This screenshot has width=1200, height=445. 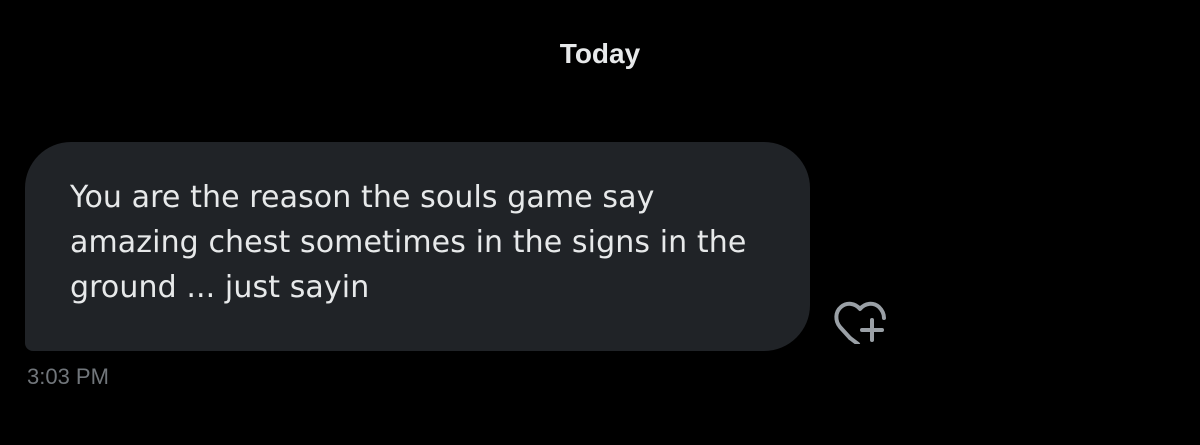 I want to click on day-separator: Today, so click(x=600, y=54).